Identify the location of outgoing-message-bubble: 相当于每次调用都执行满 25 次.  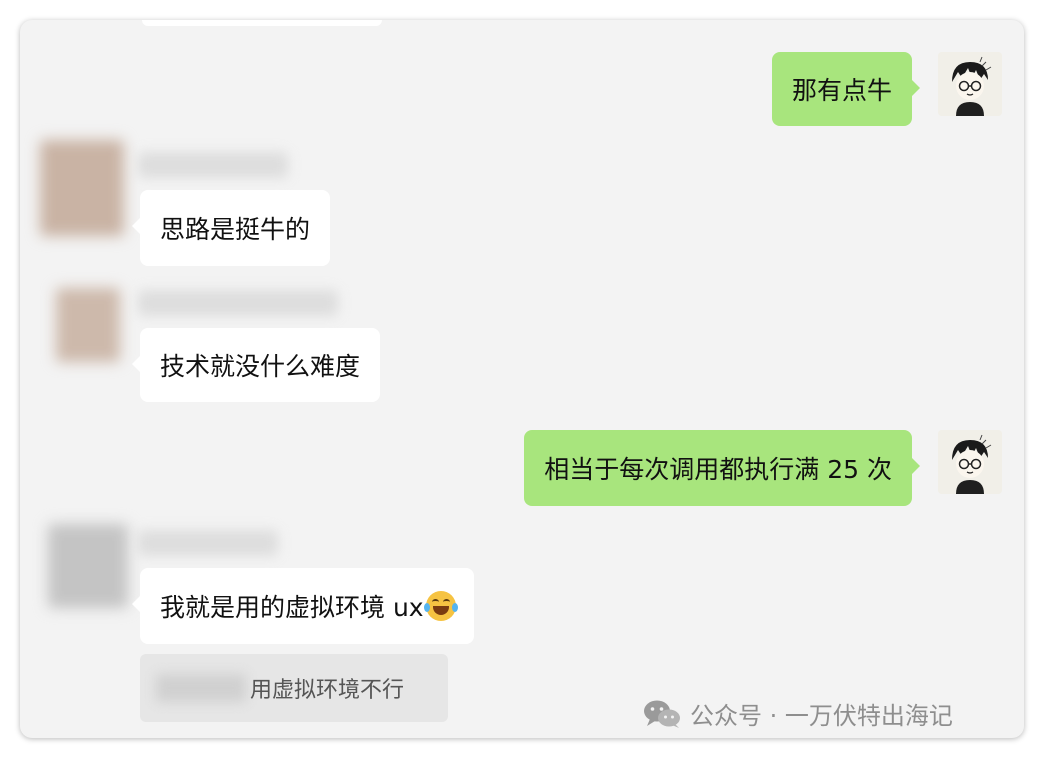
(722, 468).